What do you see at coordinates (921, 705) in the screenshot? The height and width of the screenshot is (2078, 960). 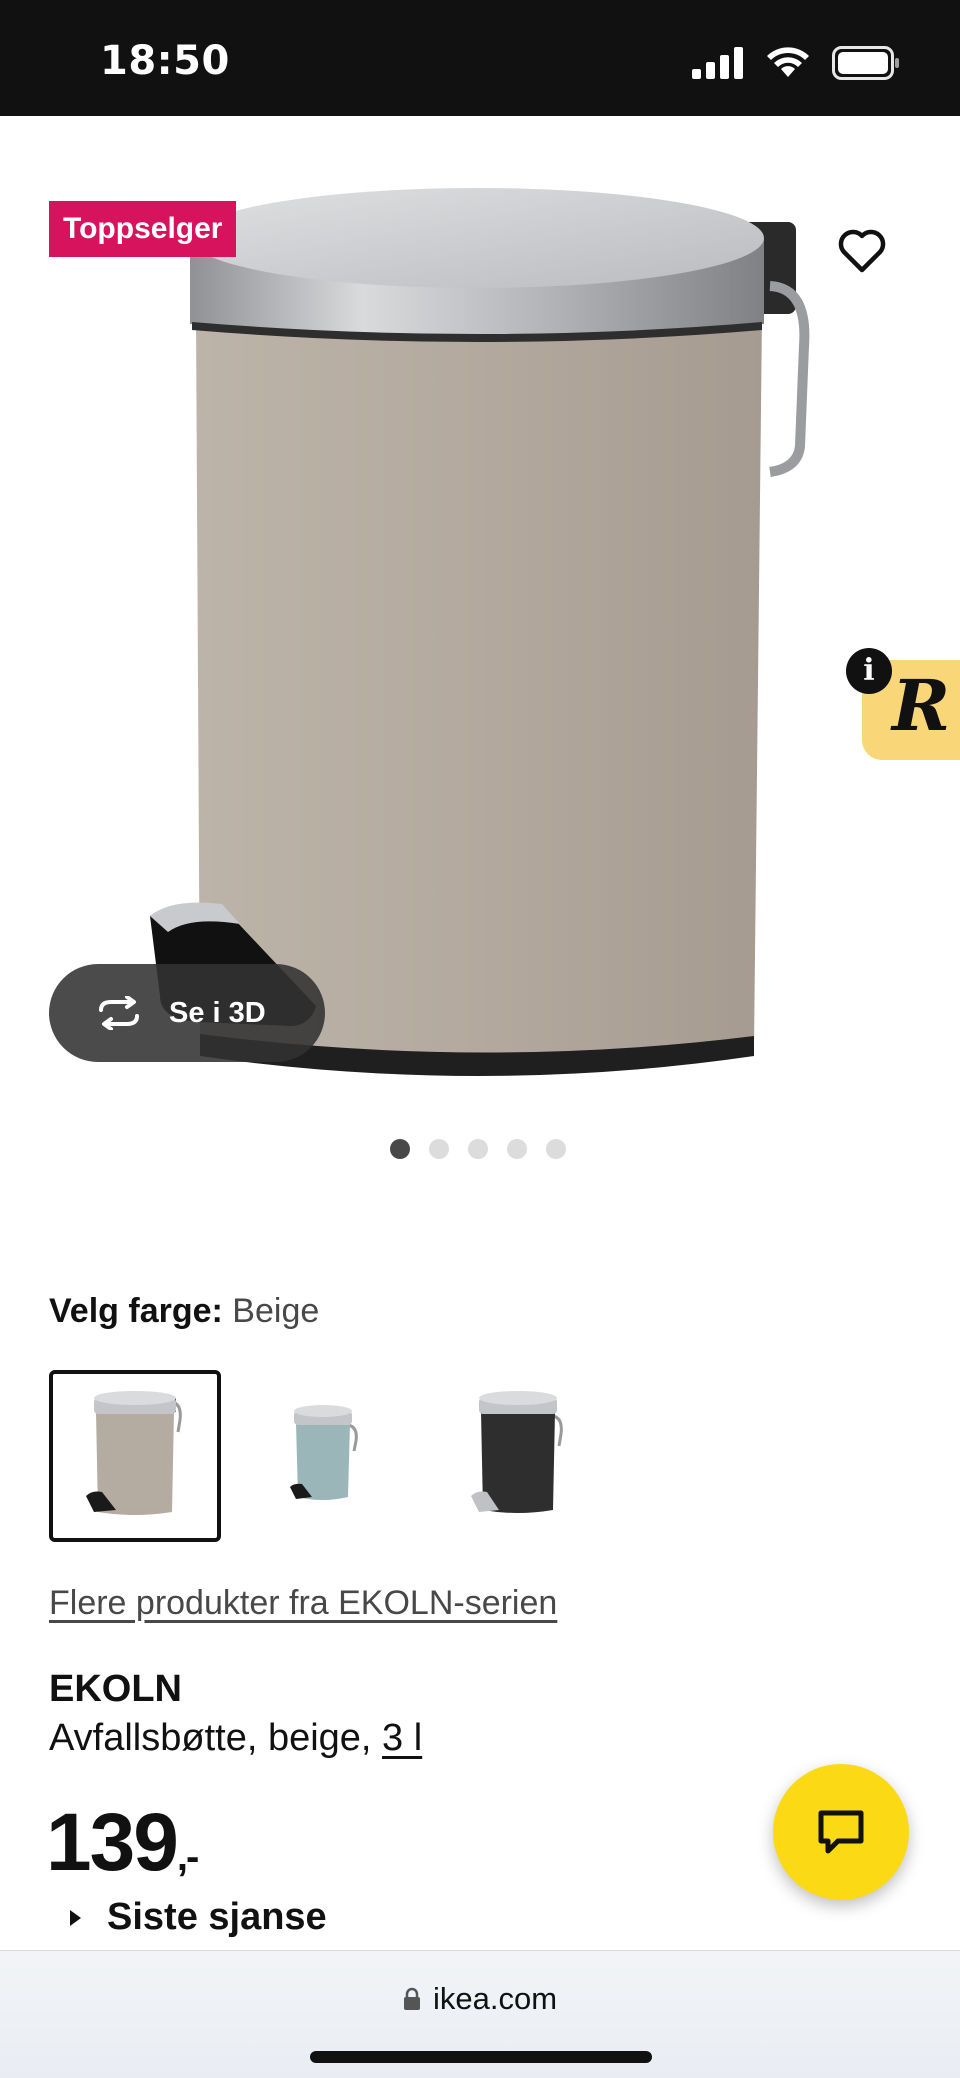 I see `r-logo-icon: R` at bounding box center [921, 705].